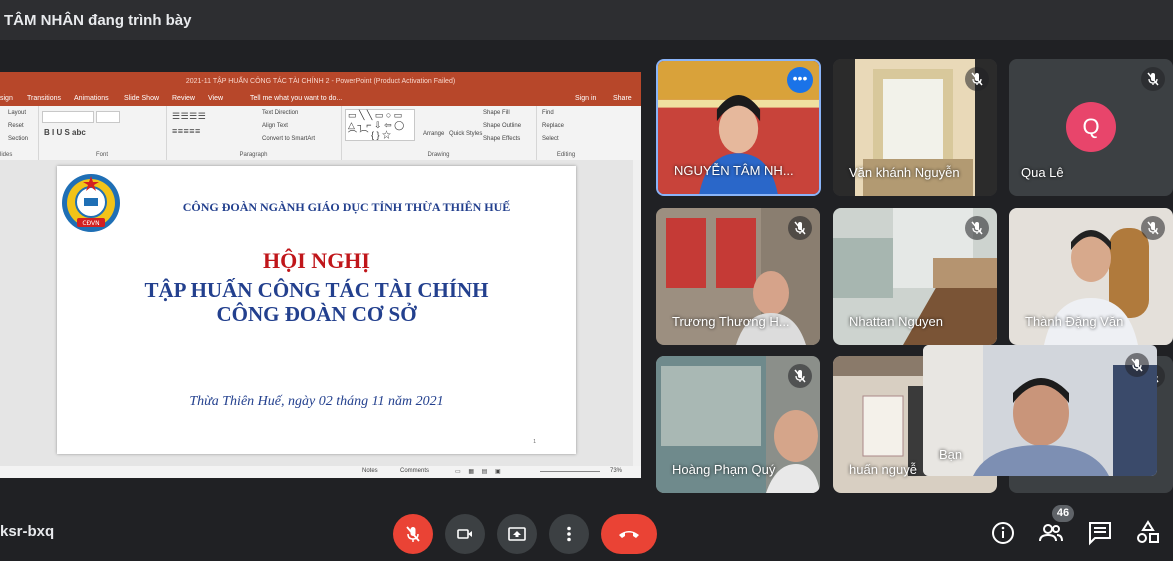  I want to click on mic-toggle-button, so click(413, 534).